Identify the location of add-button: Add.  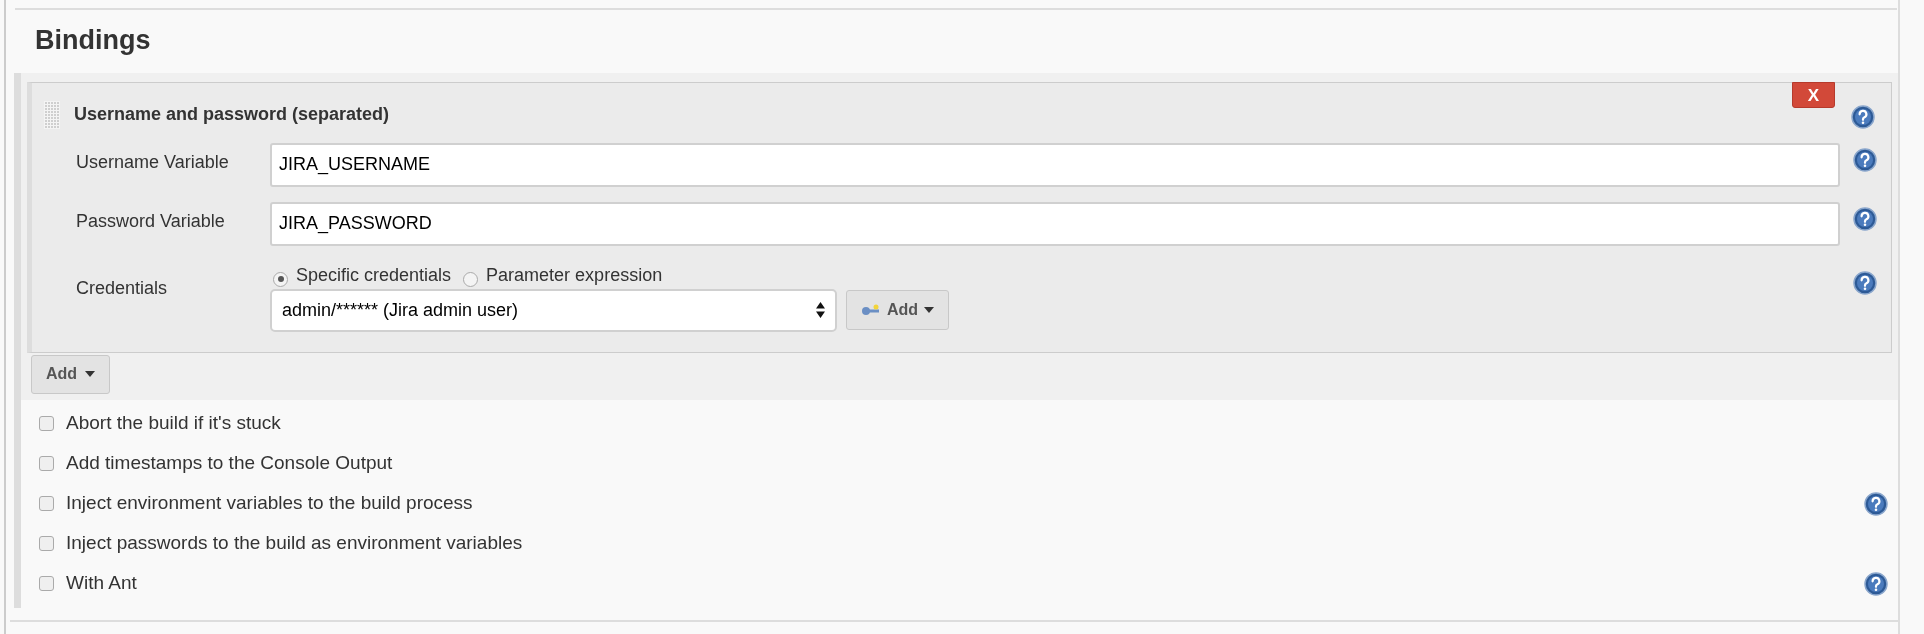
(71, 374).